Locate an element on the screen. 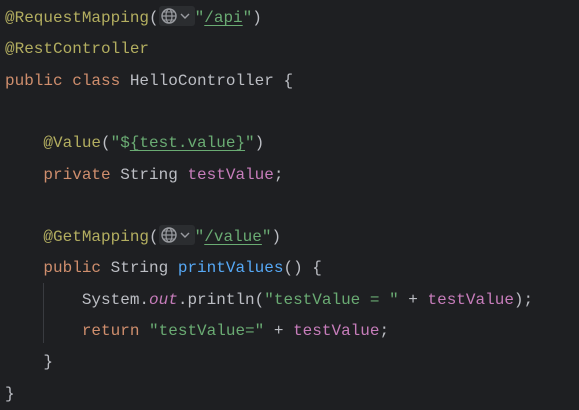 This screenshot has height=410, width=579. code-line-5: @Value("${test.value}") is located at coordinates (134, 143).